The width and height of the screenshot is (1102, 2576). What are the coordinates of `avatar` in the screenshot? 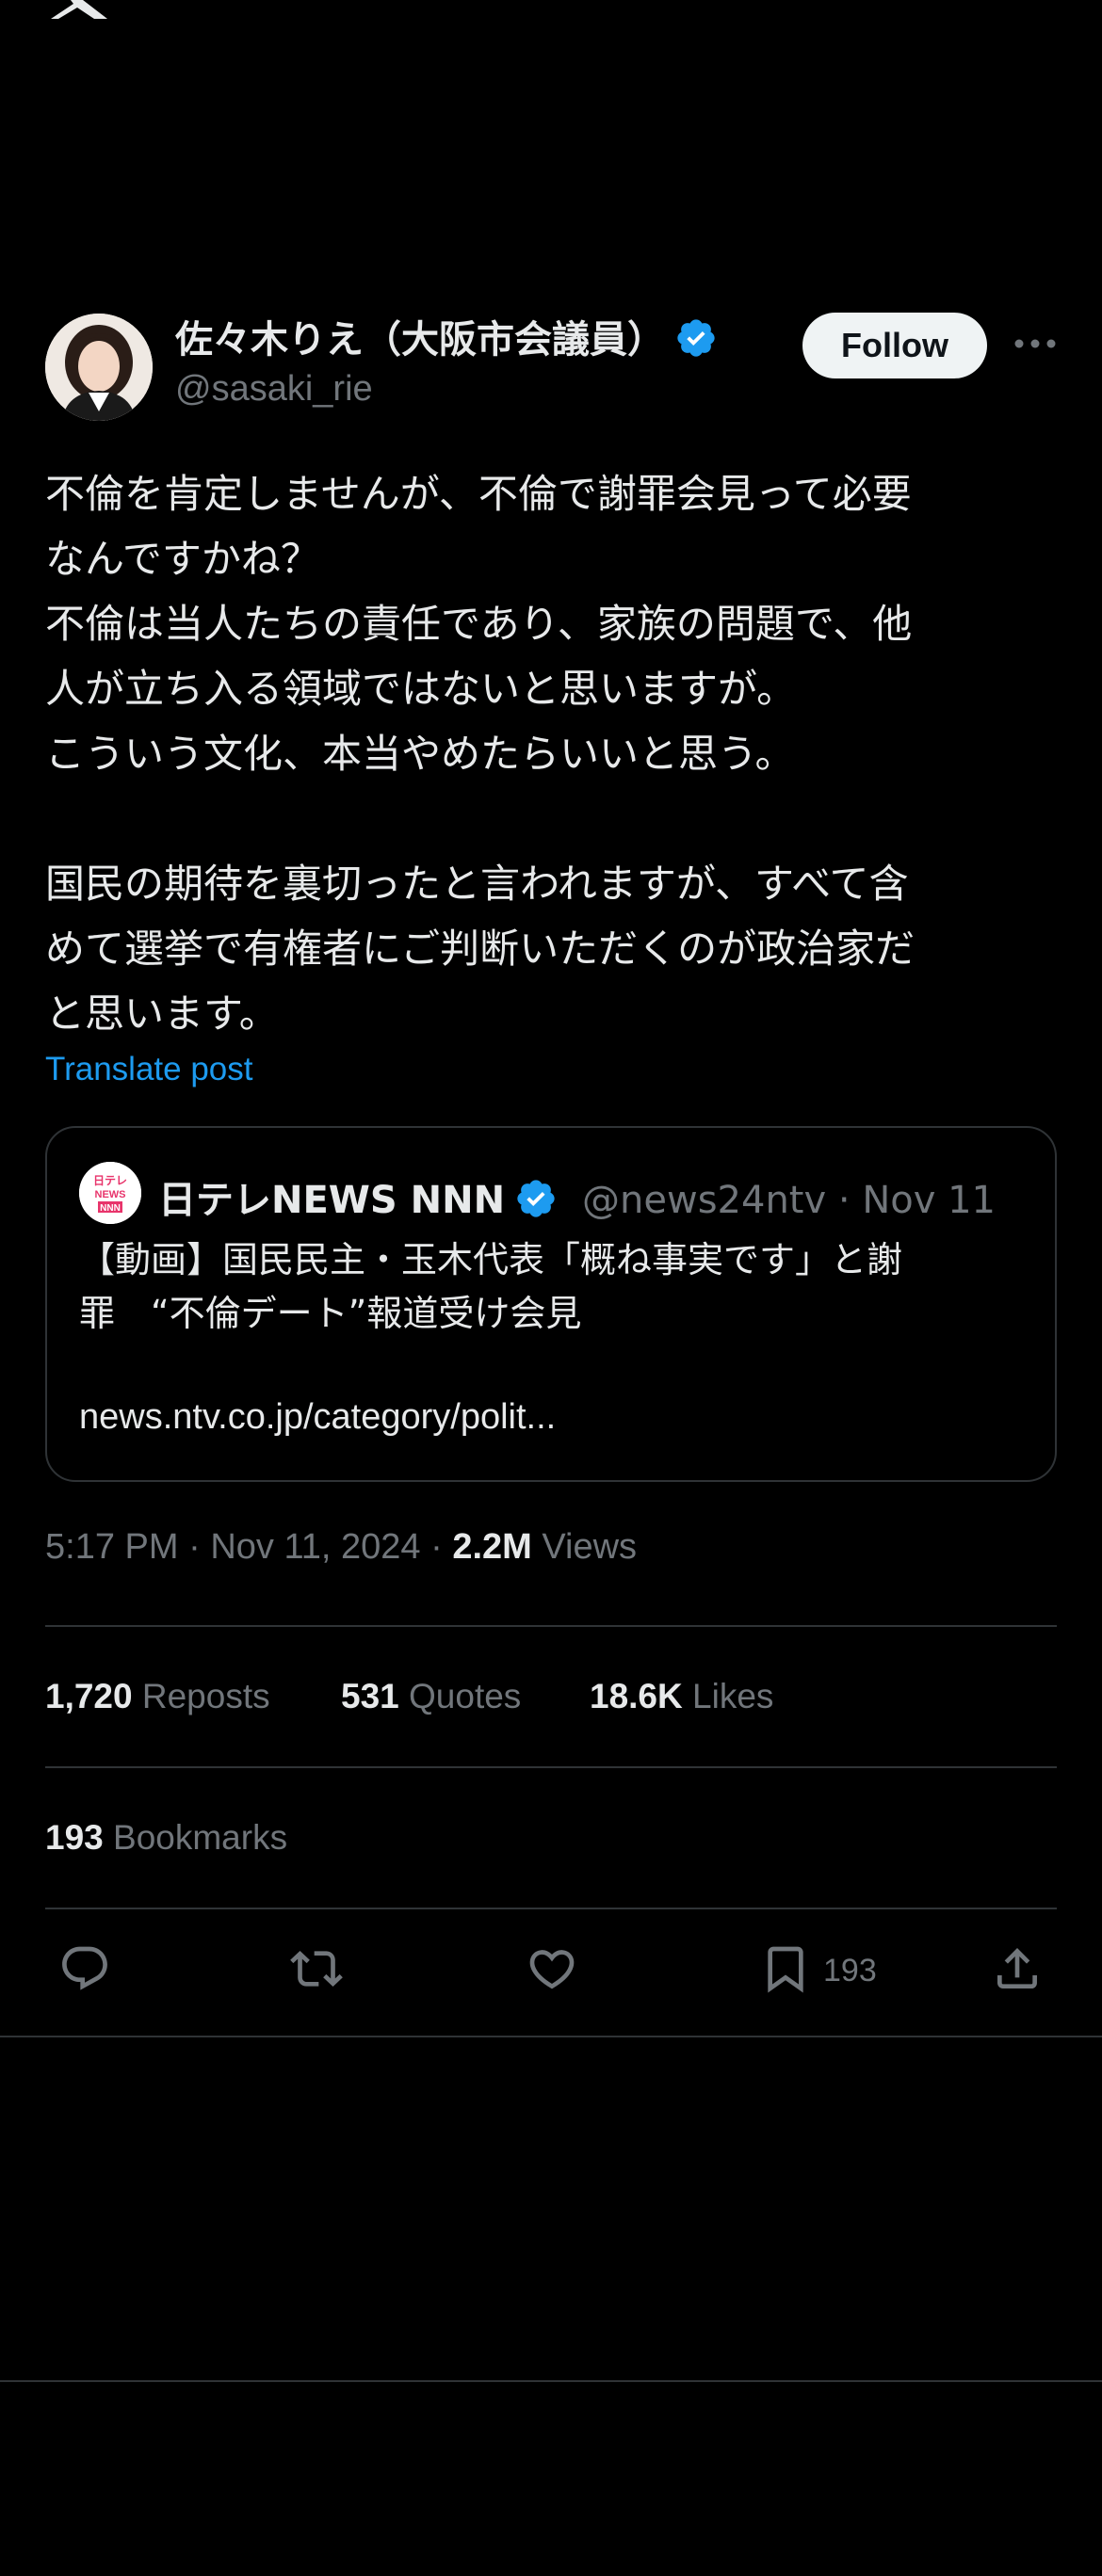 It's located at (99, 367).